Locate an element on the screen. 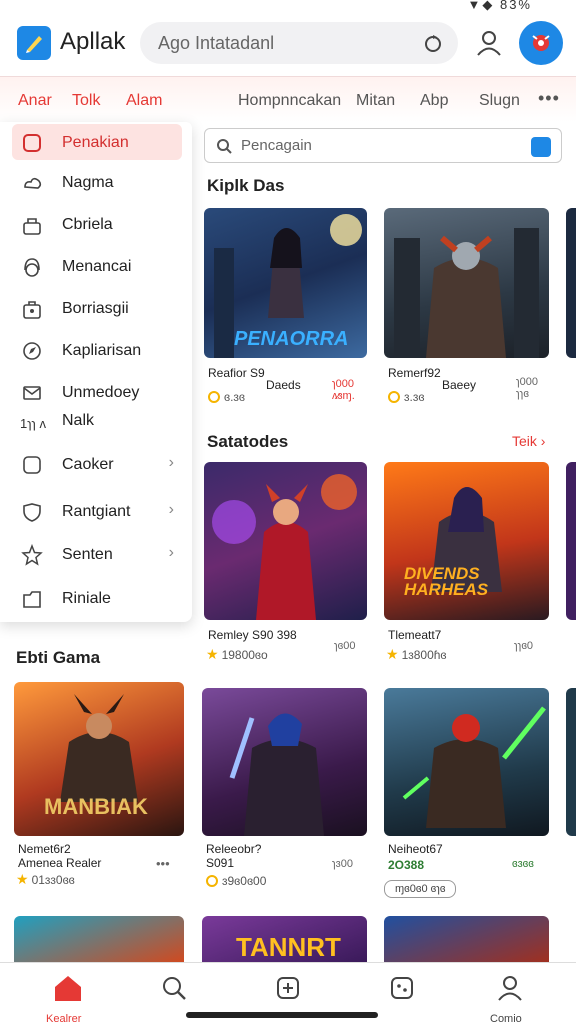 This screenshot has width=576, height=1024. game-card: TANNRT is located at coordinates (284, 939).